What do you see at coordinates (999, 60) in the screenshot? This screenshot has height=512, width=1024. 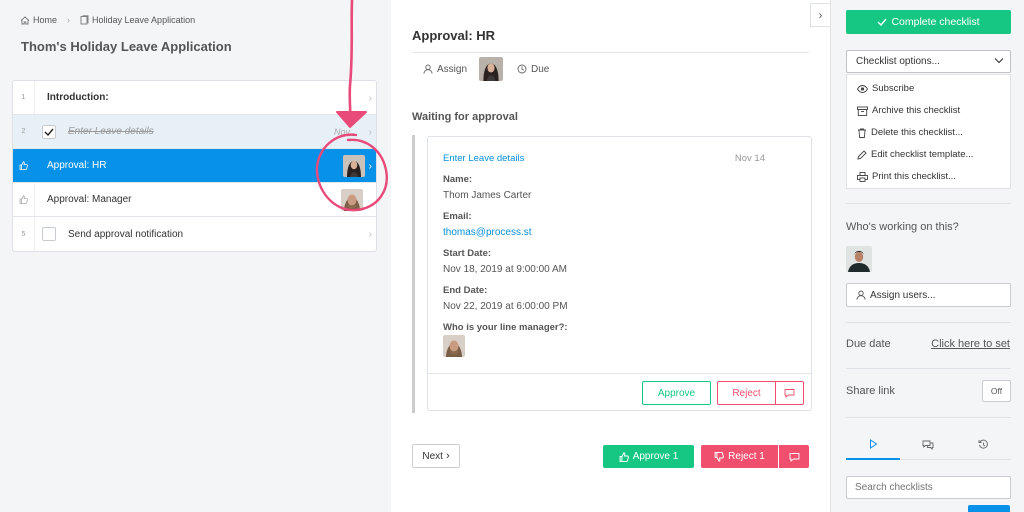 I see `chevron-down-icon` at bounding box center [999, 60].